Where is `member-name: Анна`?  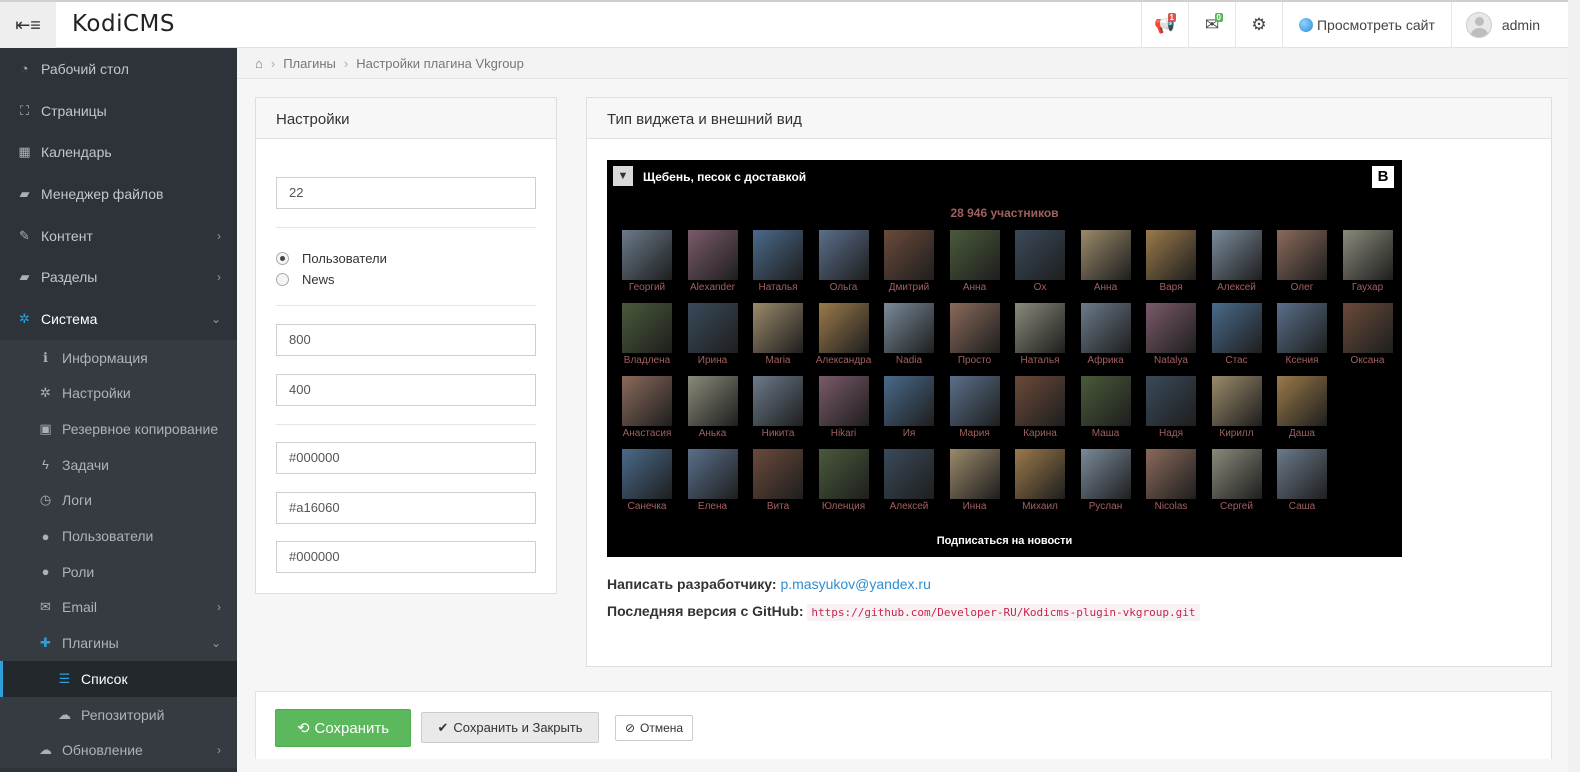
member-name: Анна is located at coordinates (1106, 287).